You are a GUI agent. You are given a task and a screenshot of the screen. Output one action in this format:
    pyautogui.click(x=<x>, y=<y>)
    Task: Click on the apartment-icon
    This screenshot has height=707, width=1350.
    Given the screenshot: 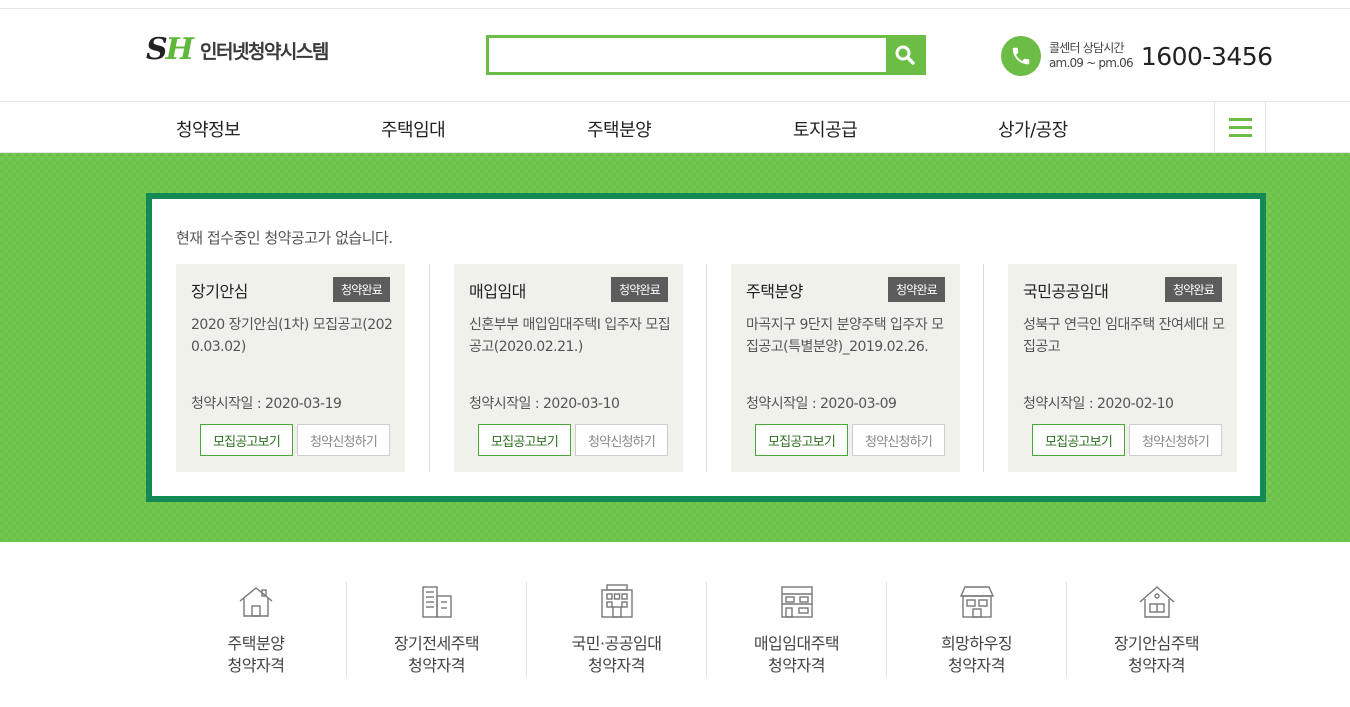 What is the action you would take?
    pyautogui.click(x=616, y=601)
    